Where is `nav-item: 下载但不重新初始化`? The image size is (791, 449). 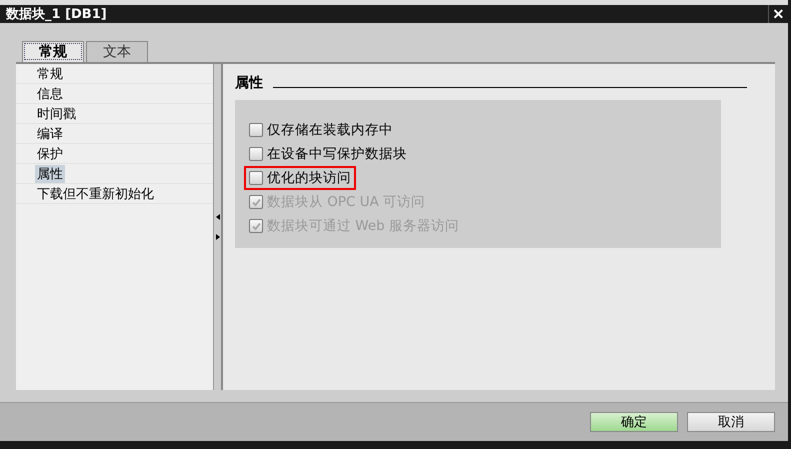
nav-item: 下载但不重新初始化 is located at coordinates (95, 193).